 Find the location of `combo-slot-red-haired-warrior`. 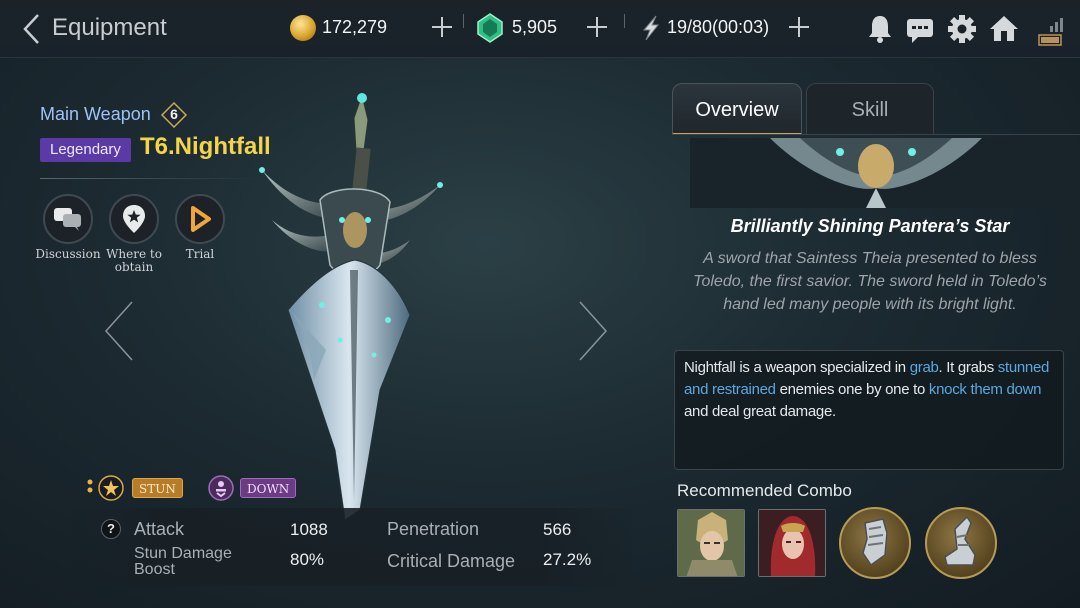

combo-slot-red-haired-warrior is located at coordinates (792, 543).